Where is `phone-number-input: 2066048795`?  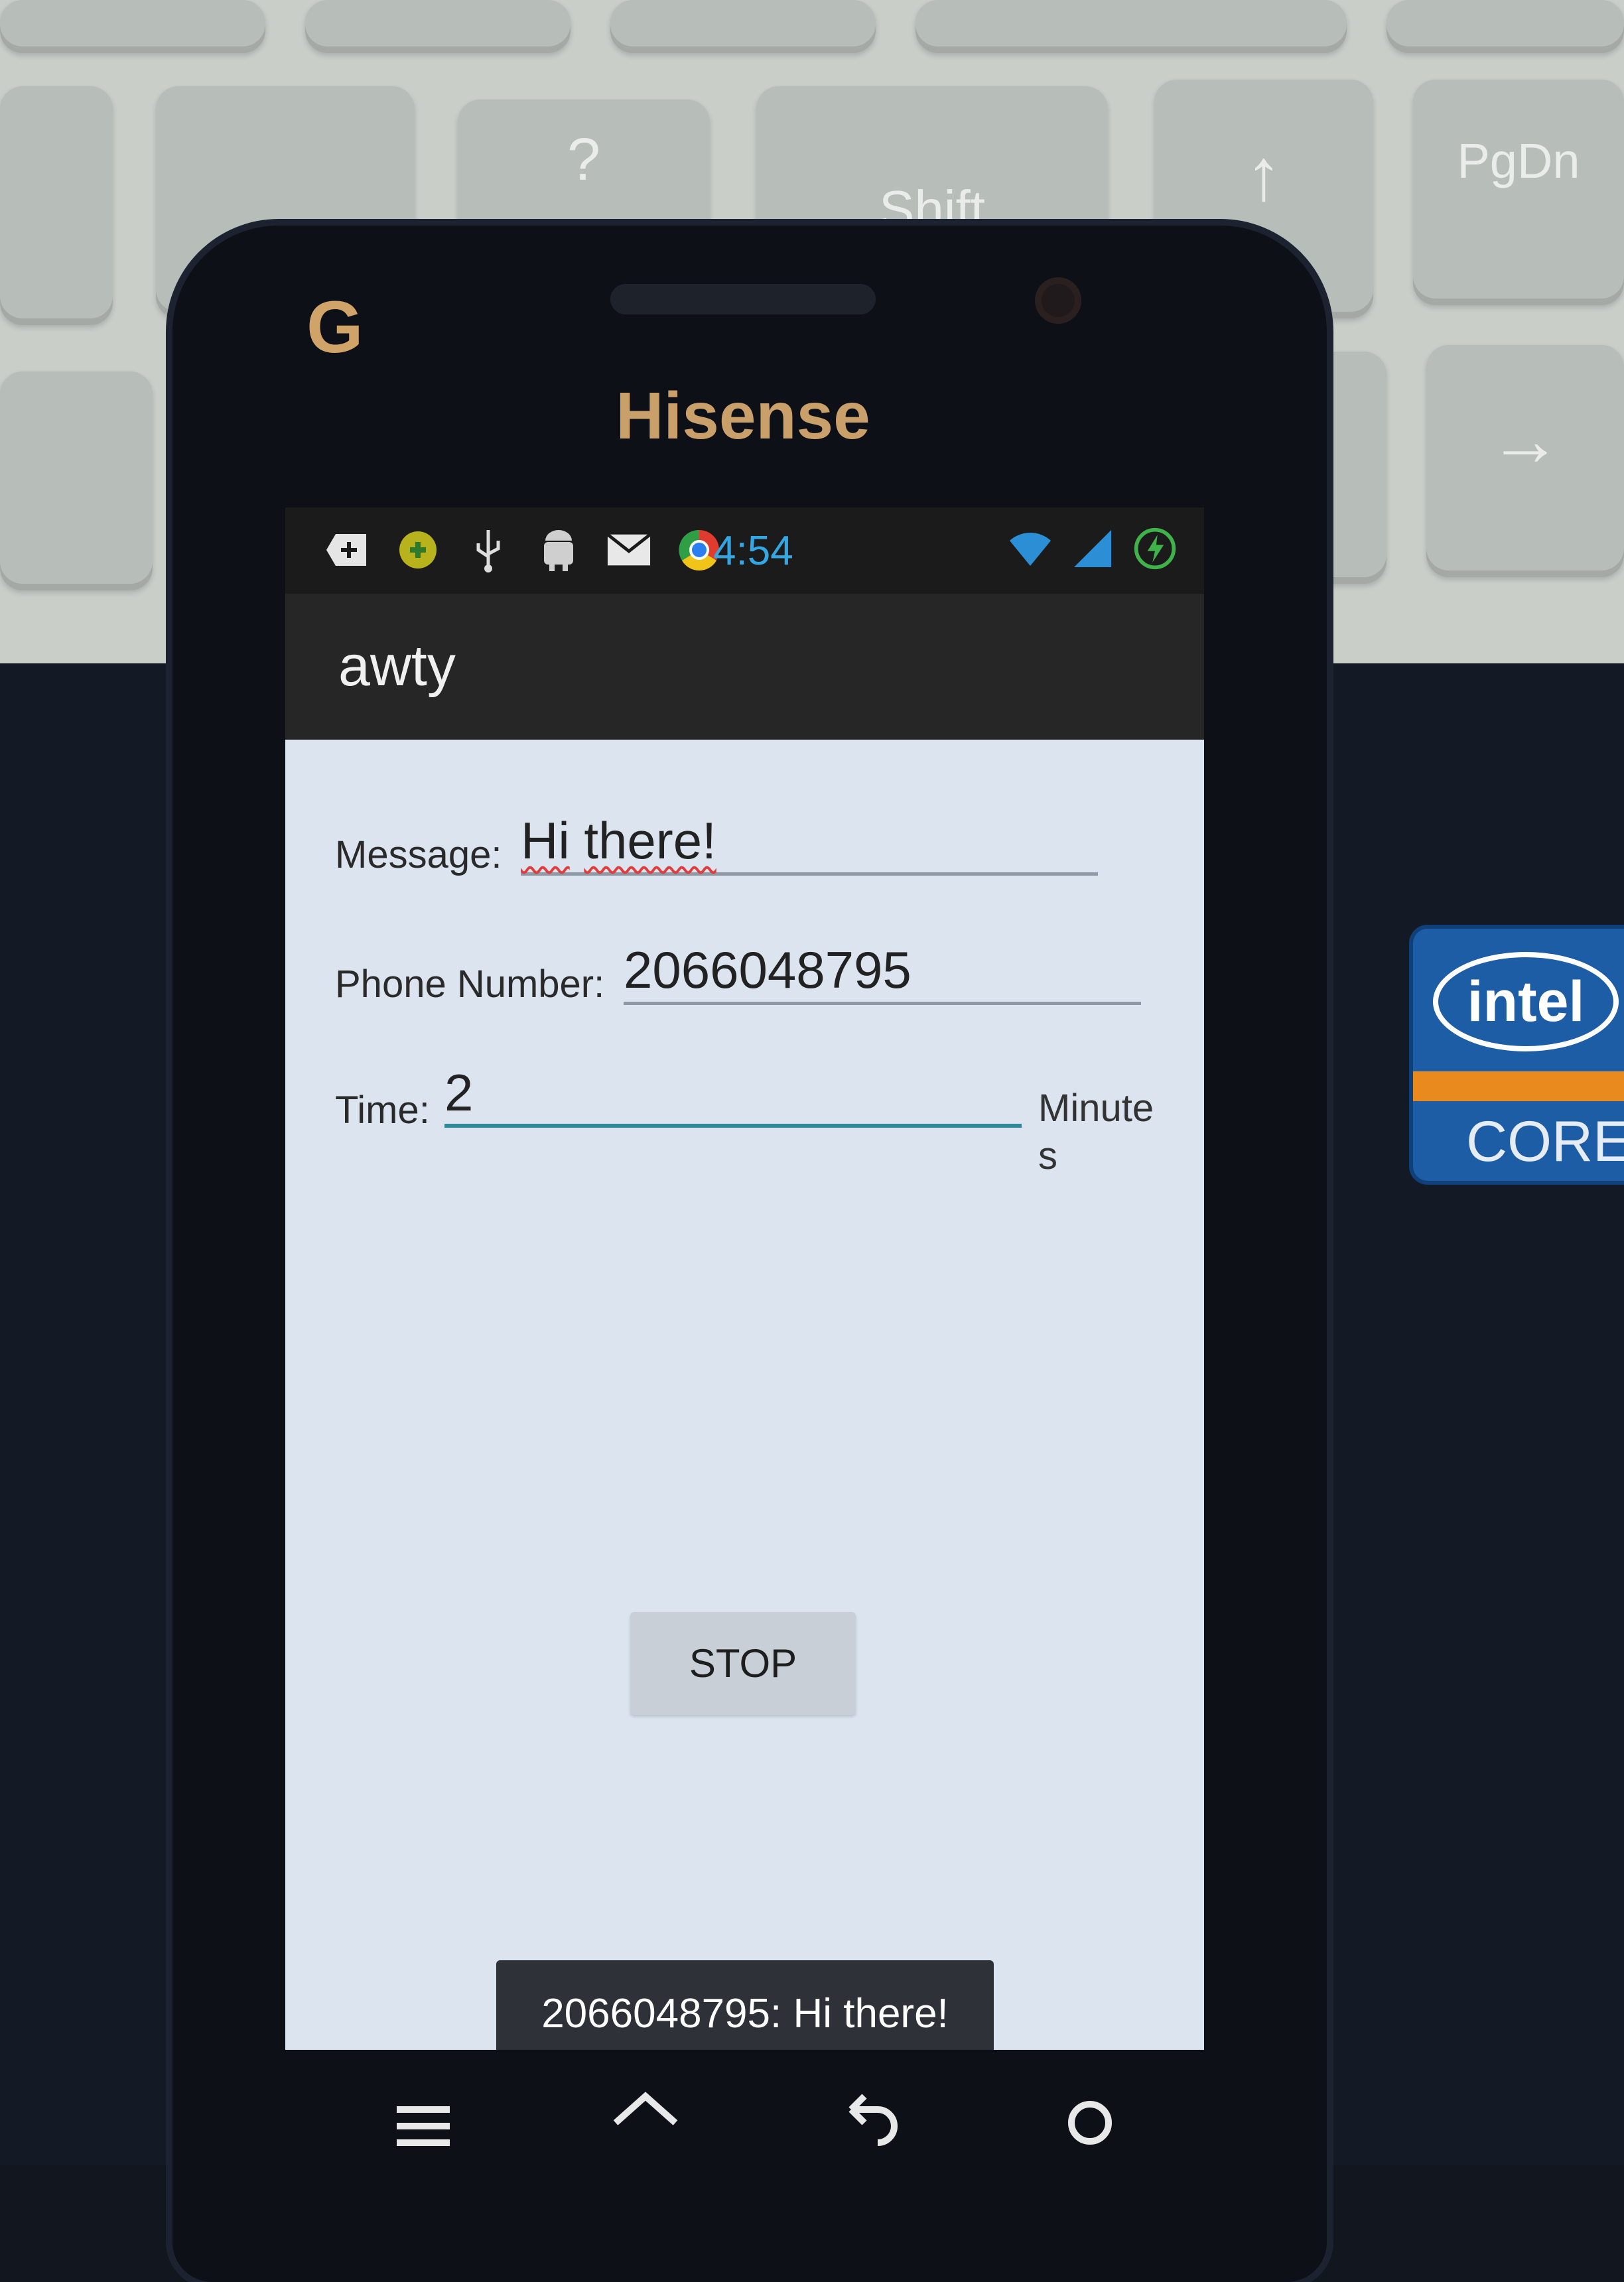
phone-number-input: 2066048795 is located at coordinates (882, 969).